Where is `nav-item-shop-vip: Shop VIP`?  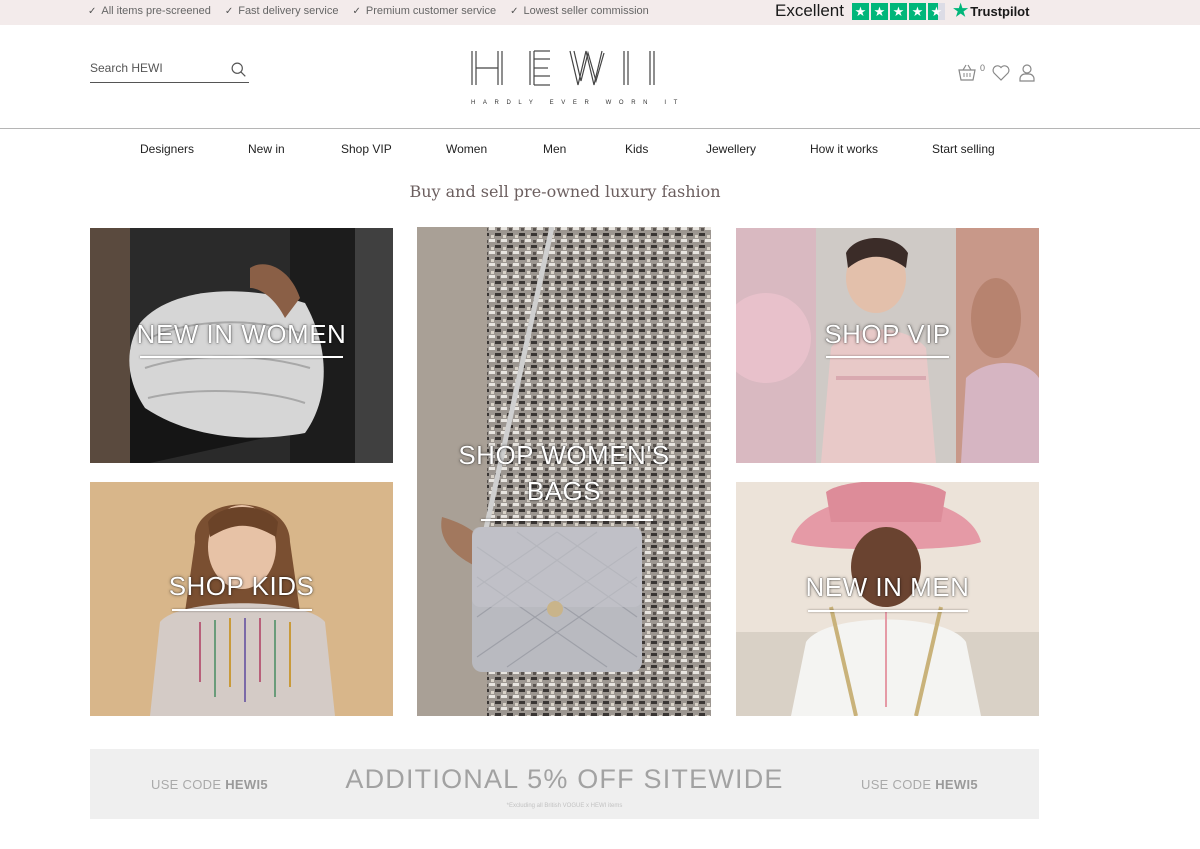 nav-item-shop-vip: Shop VIP is located at coordinates (366, 149).